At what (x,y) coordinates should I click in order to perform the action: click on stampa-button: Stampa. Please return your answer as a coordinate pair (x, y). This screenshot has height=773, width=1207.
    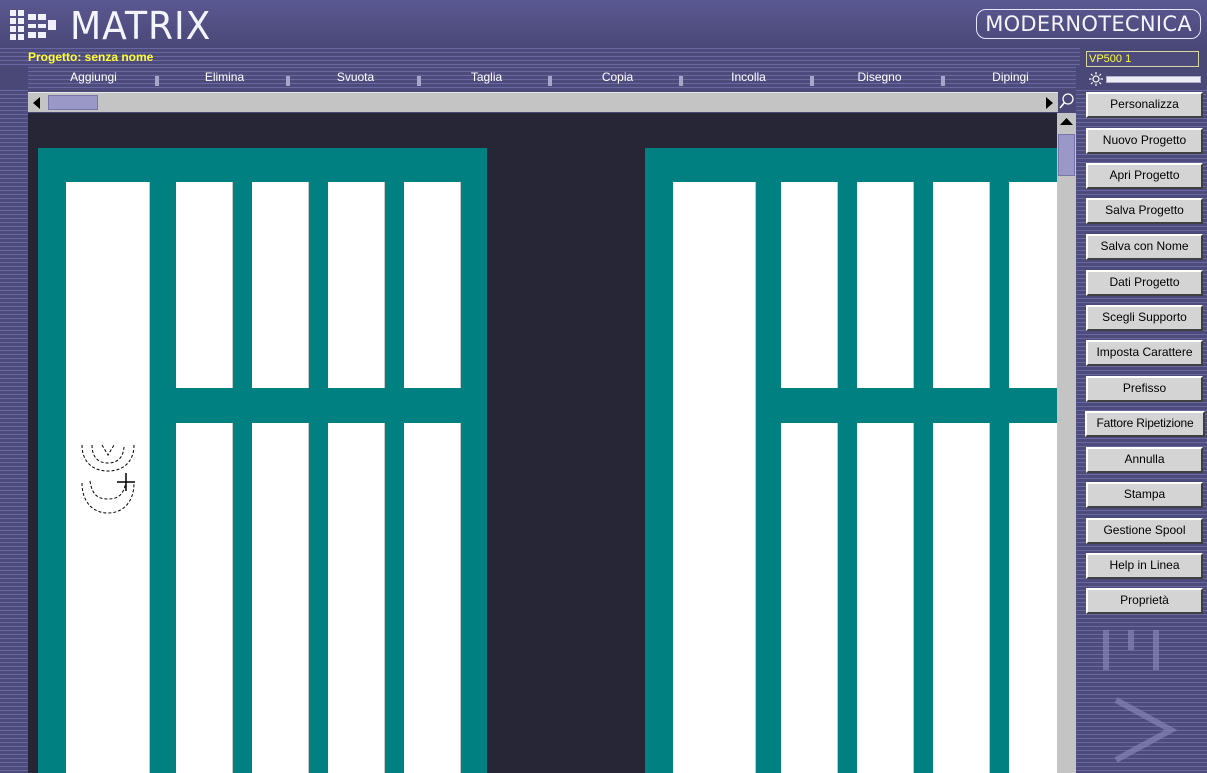
    Looking at the image, I should click on (1144, 495).